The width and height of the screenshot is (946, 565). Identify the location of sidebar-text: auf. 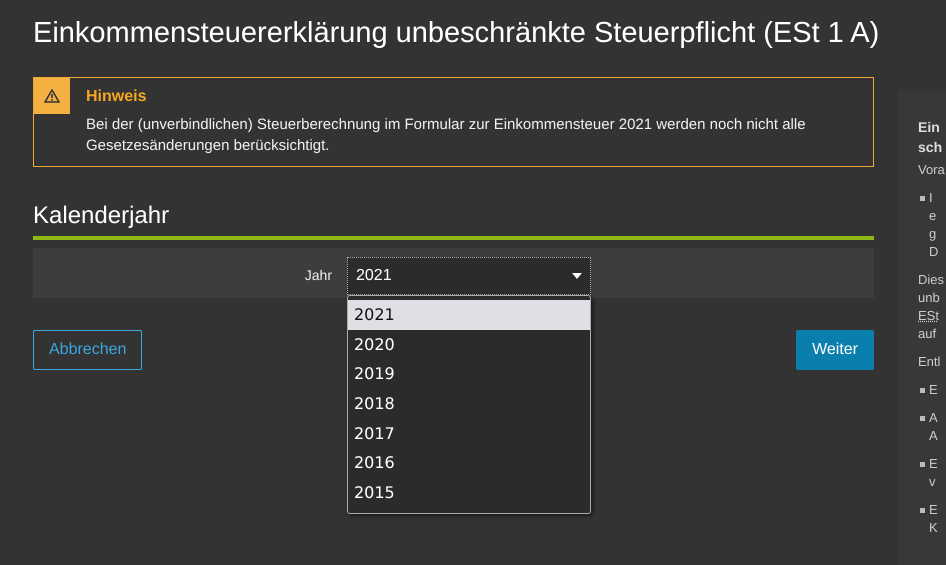
(928, 334).